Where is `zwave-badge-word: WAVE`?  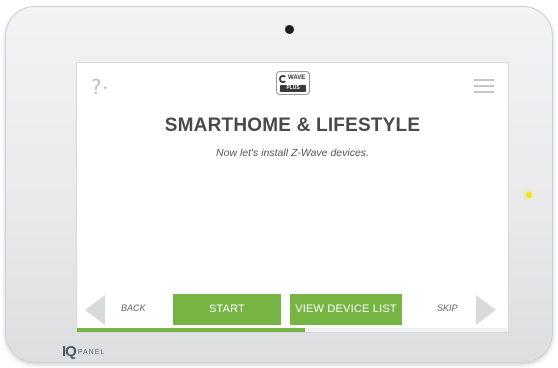 zwave-badge-word: WAVE is located at coordinates (297, 78).